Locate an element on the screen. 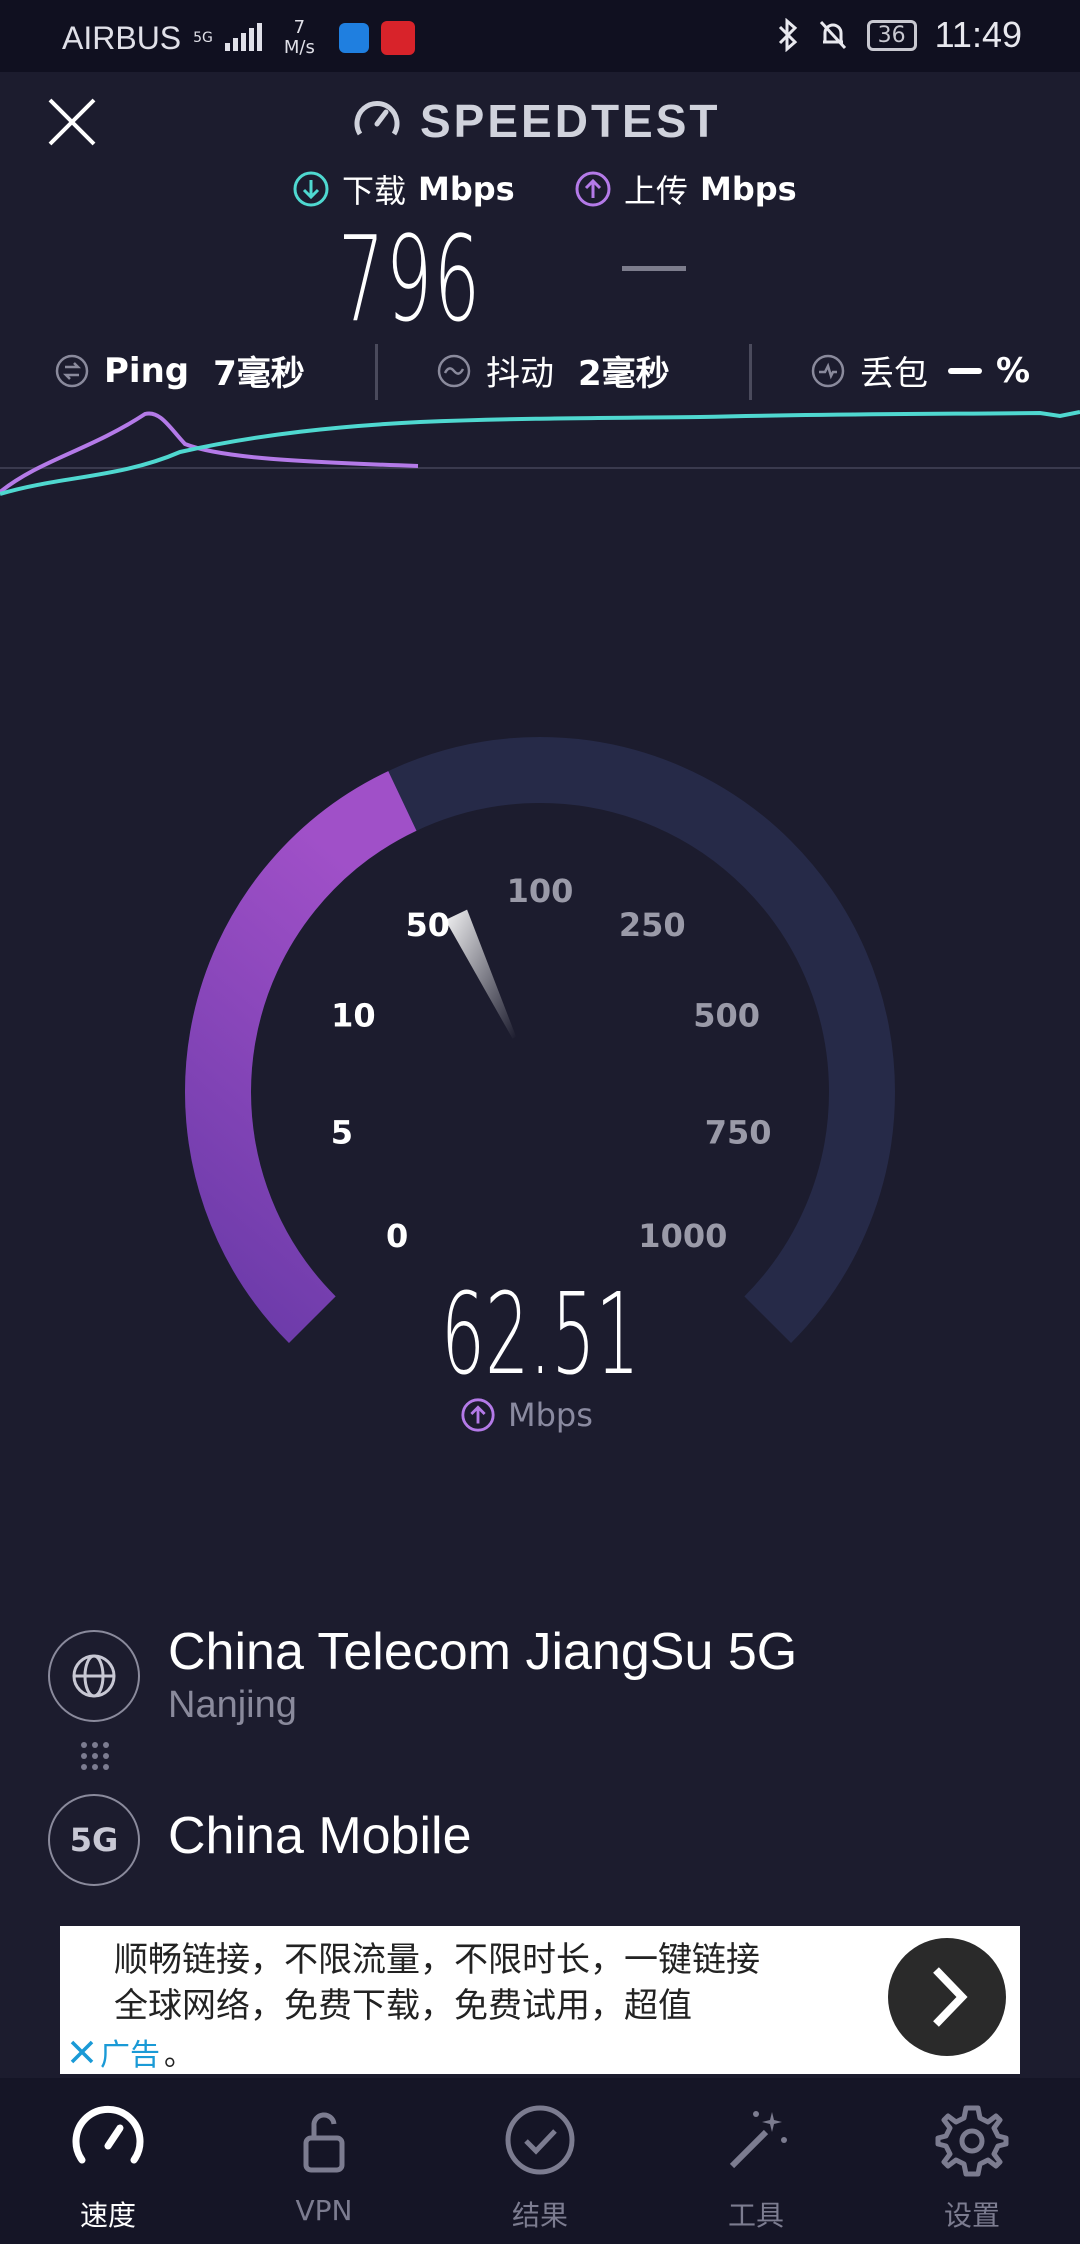 The width and height of the screenshot is (1080, 2244). lock-icon is located at coordinates (324, 2142).